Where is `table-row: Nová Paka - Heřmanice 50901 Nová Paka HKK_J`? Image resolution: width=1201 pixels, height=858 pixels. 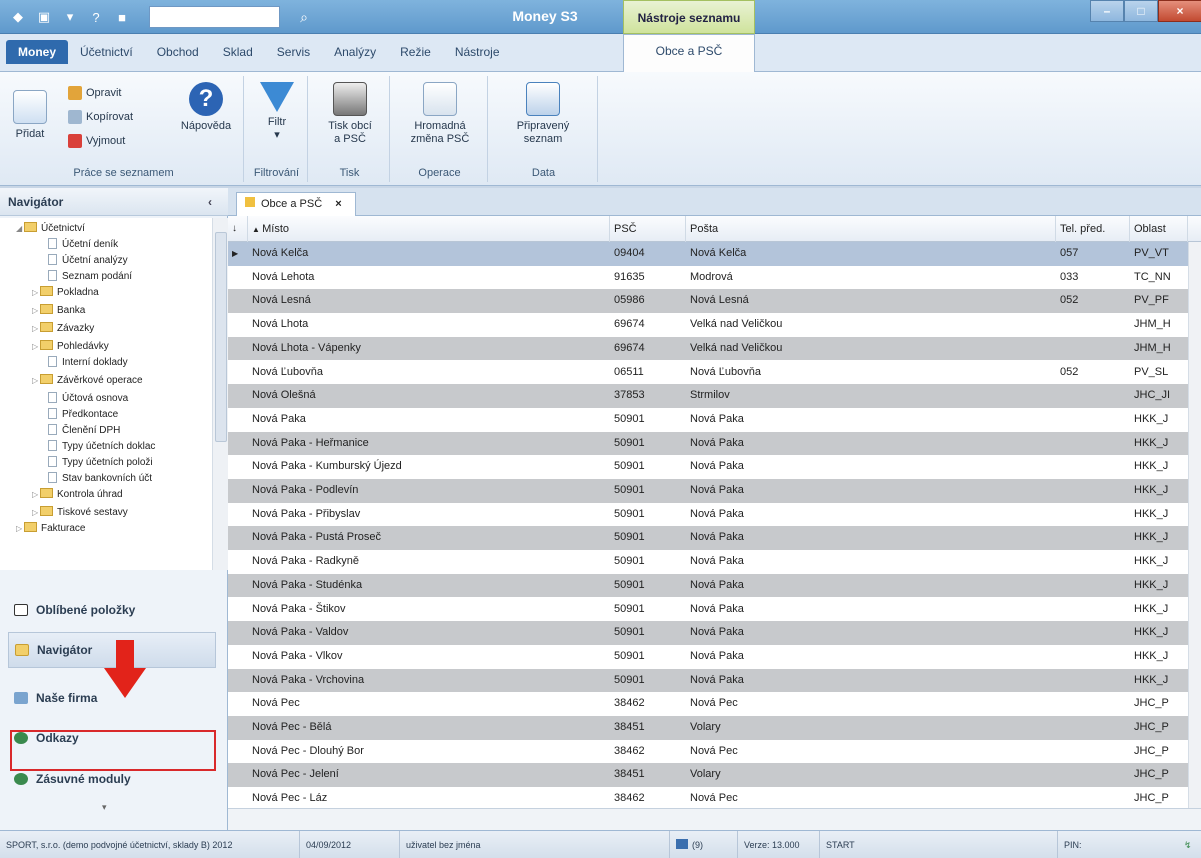
table-row: Nová Paka - Heřmanice 50901 Nová Paka HKK_J is located at coordinates (708, 443).